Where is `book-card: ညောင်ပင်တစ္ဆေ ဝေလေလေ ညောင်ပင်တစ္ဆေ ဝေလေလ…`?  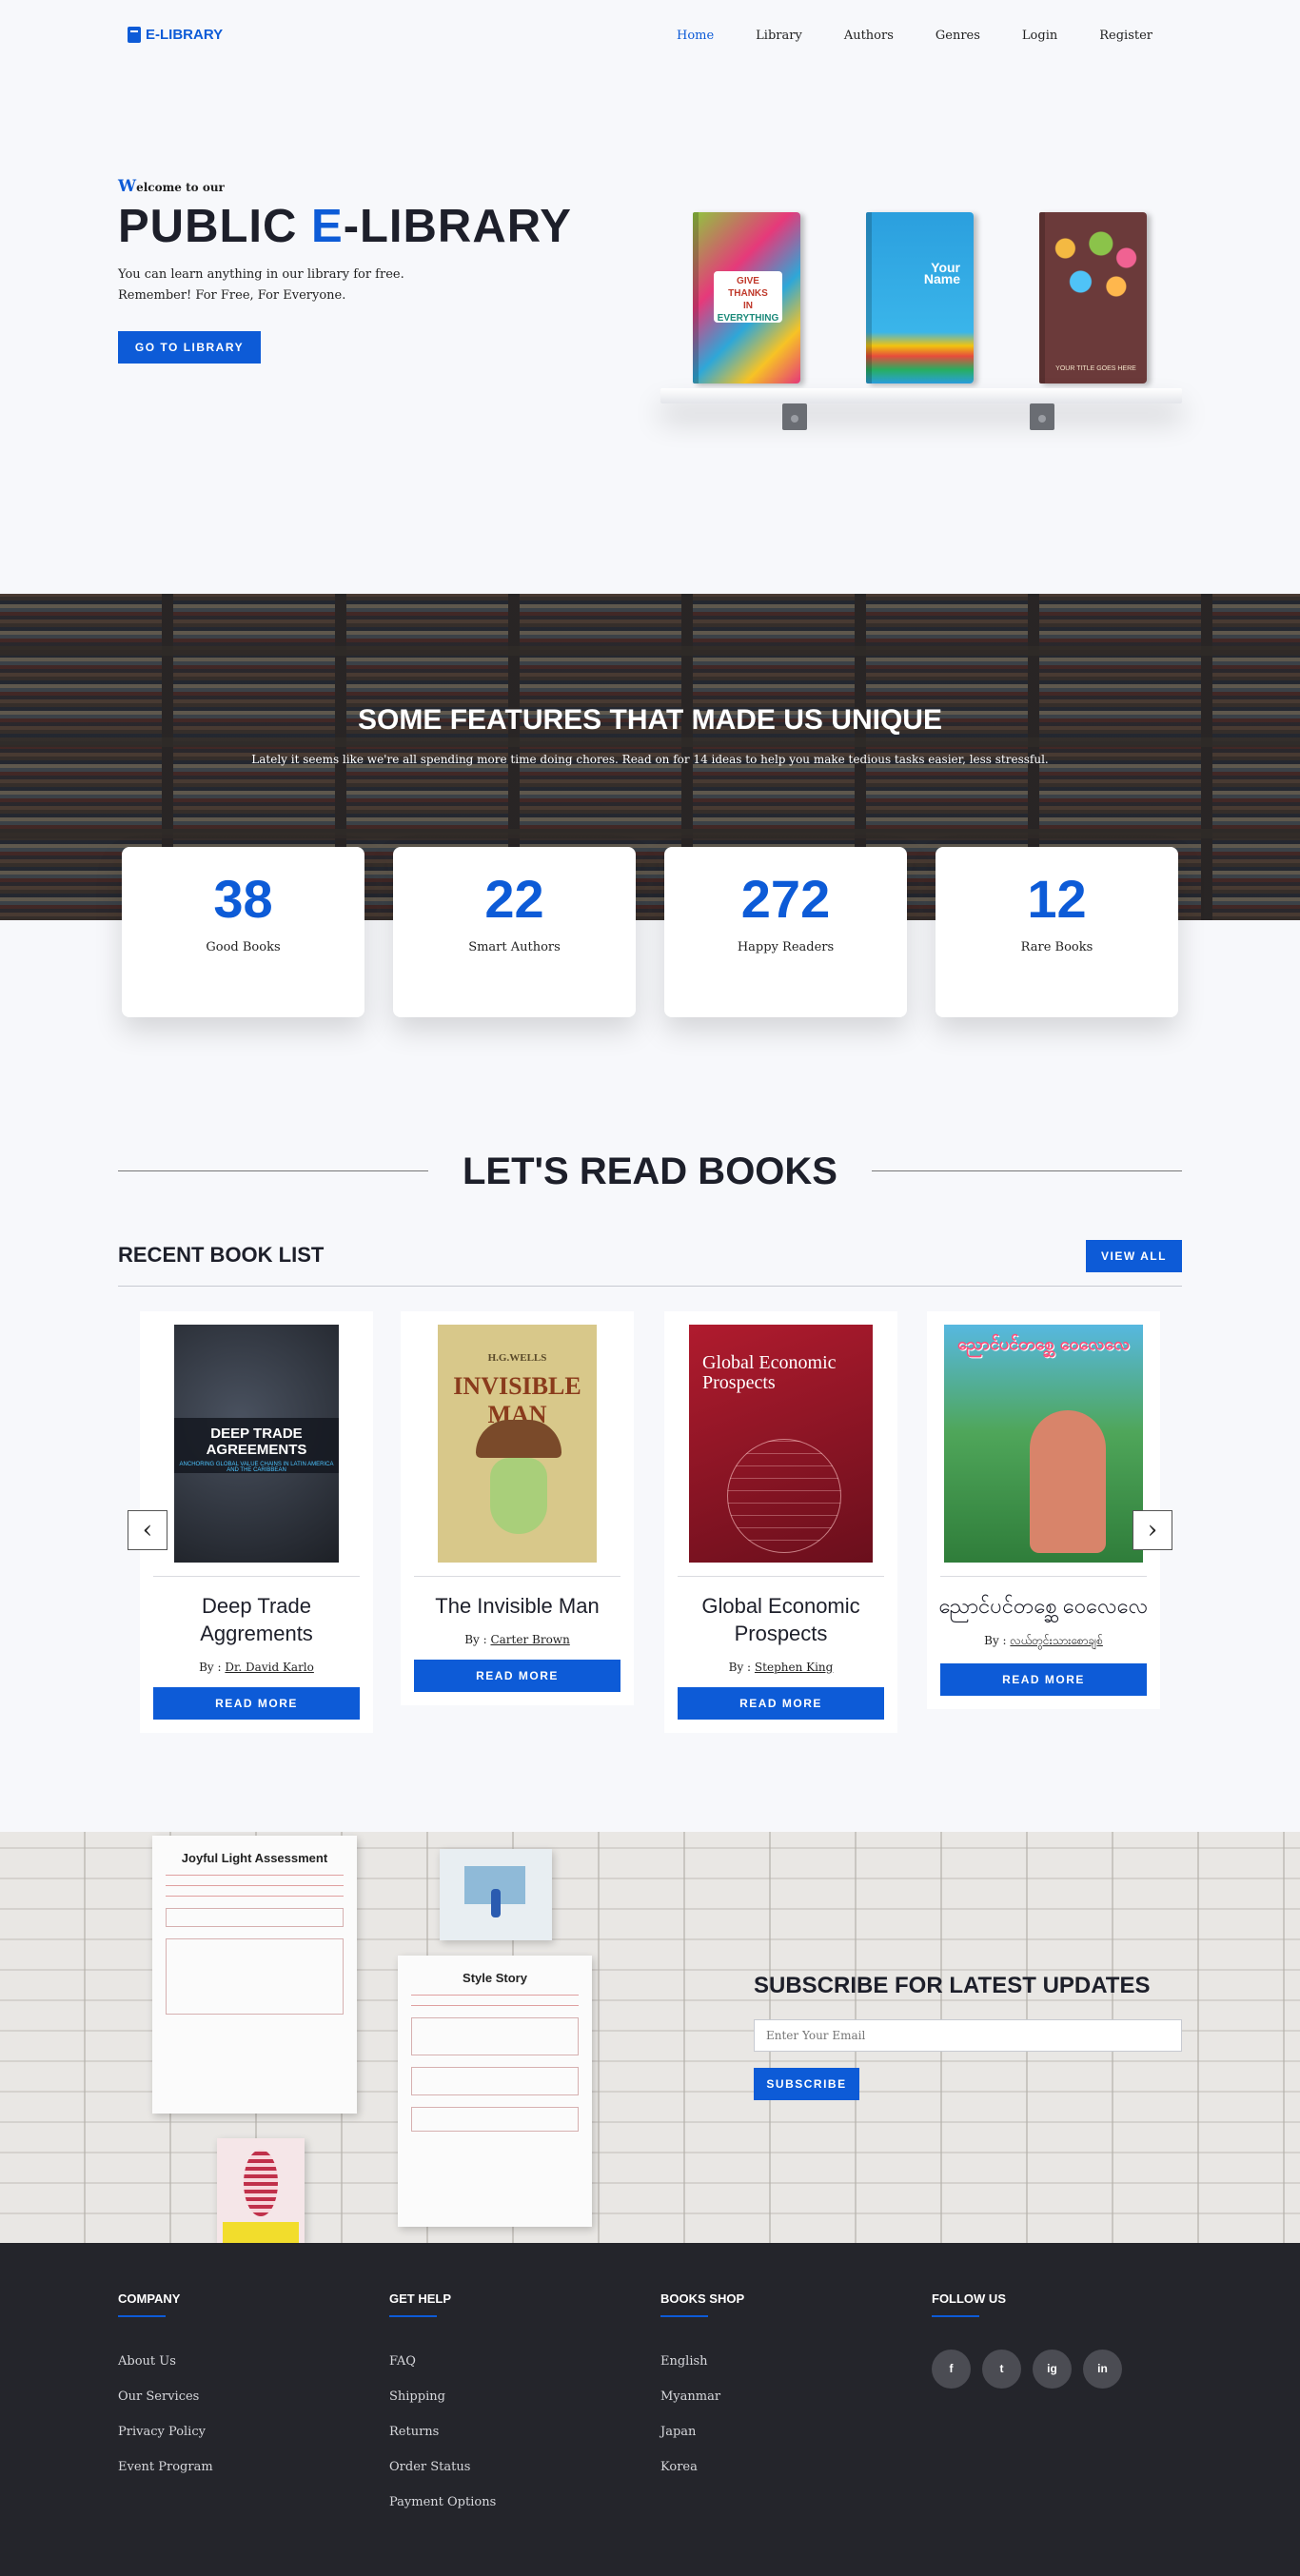
book-card: ညောင်ပင်တစ္ဆေ ဝေလေလေ ညောင်ပင်တစ္ဆေ ဝေလေလ… is located at coordinates (1043, 1510).